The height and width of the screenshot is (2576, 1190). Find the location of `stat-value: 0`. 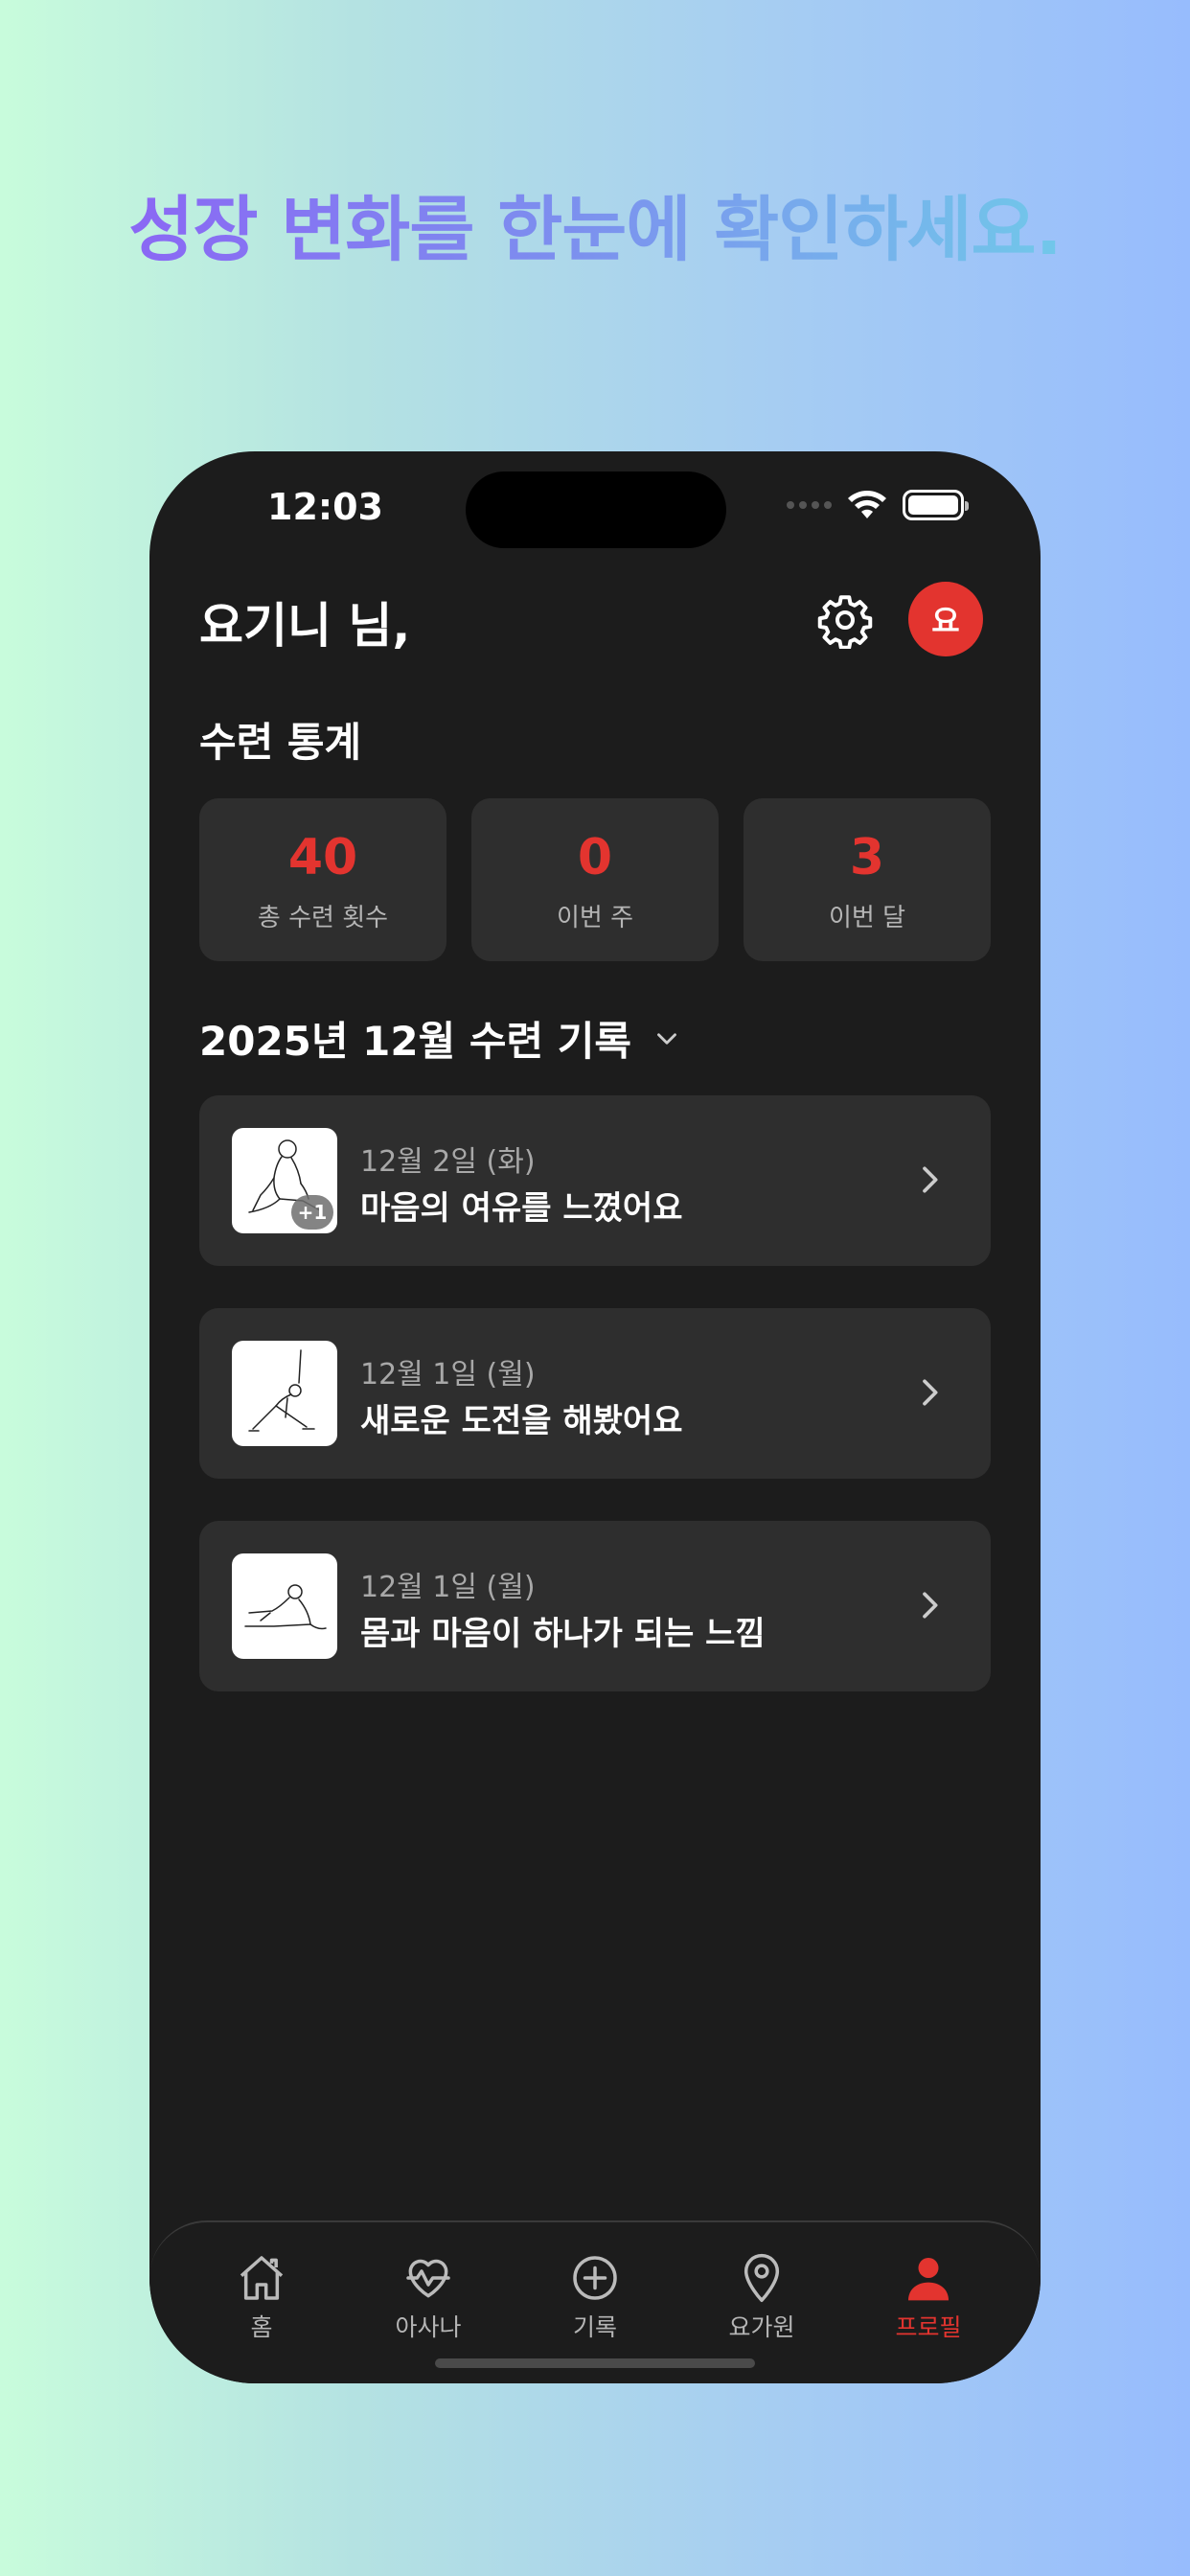

stat-value: 0 is located at coordinates (595, 857).